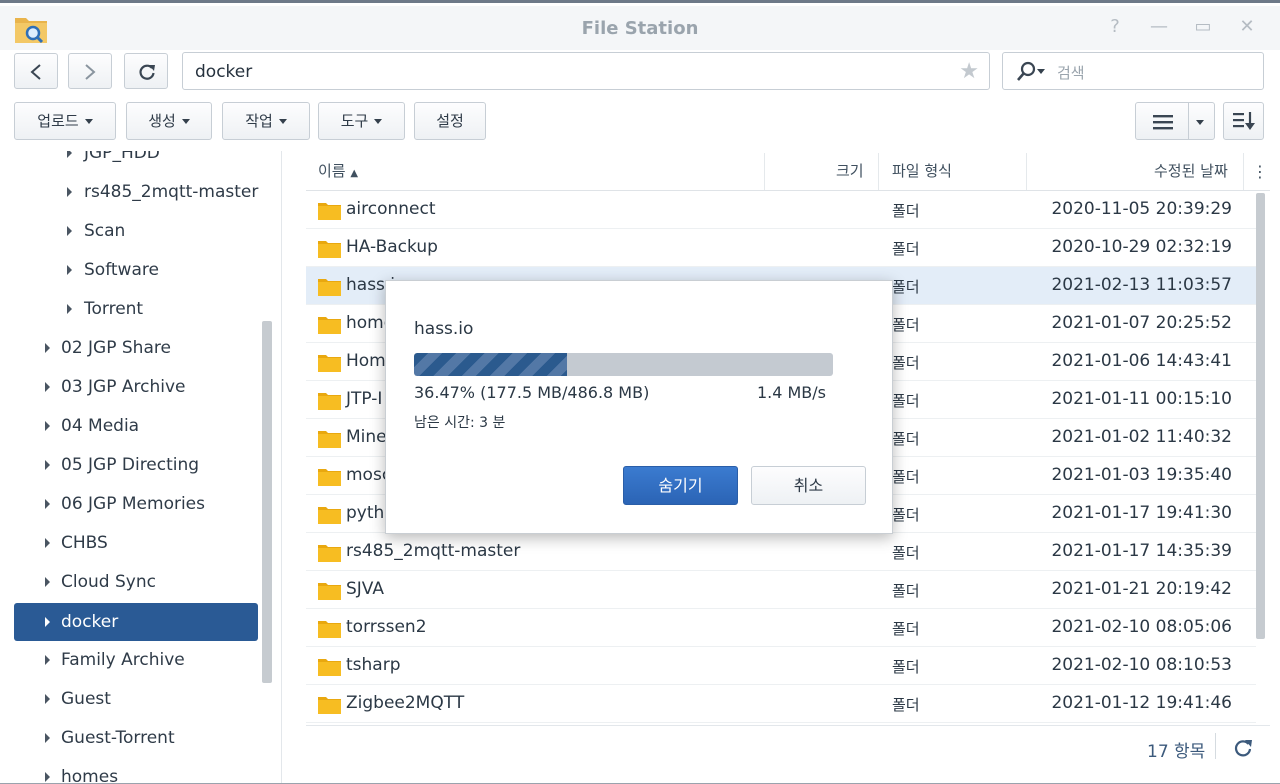 This screenshot has width=1280, height=784. I want to click on tree-item-label: 03 JGP Archive, so click(123, 387).